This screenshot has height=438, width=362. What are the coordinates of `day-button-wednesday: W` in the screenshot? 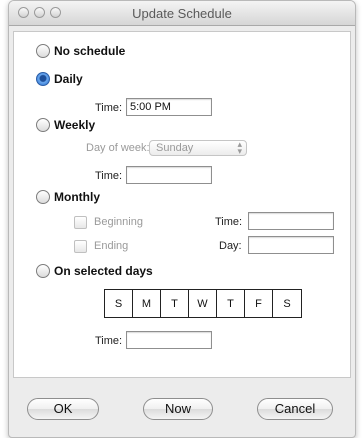 It's located at (203, 303).